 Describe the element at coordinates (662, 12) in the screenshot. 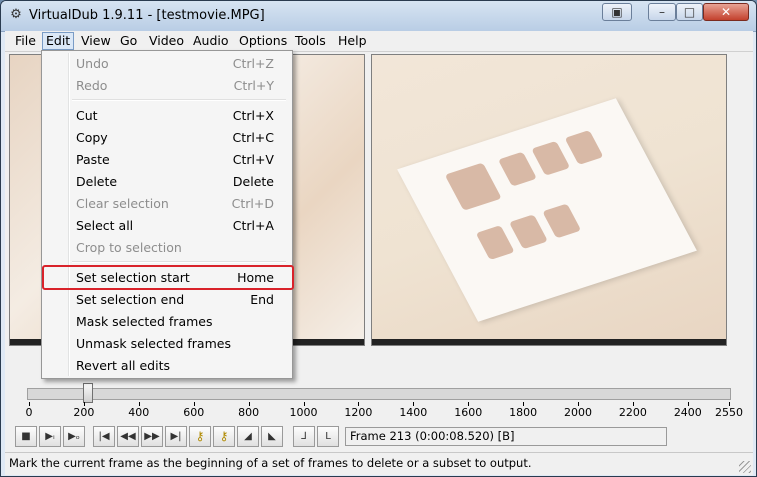

I see `minimize-button: –` at that location.